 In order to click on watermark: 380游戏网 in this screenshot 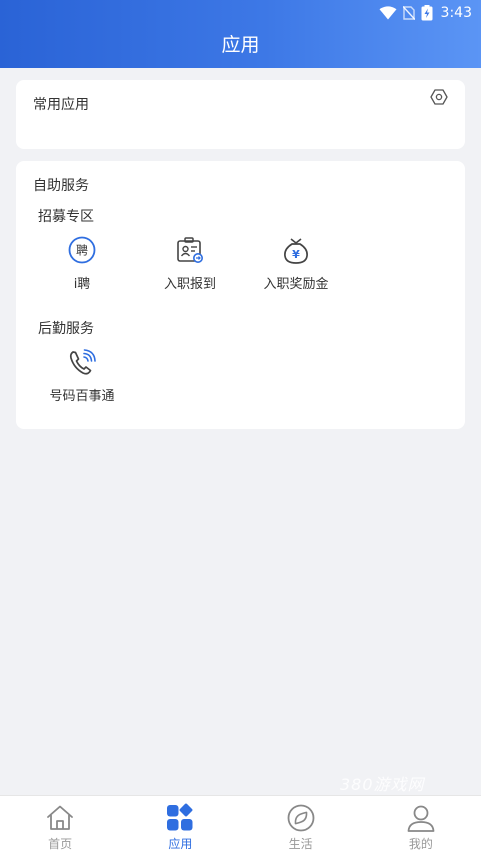, I will do `click(382, 784)`.